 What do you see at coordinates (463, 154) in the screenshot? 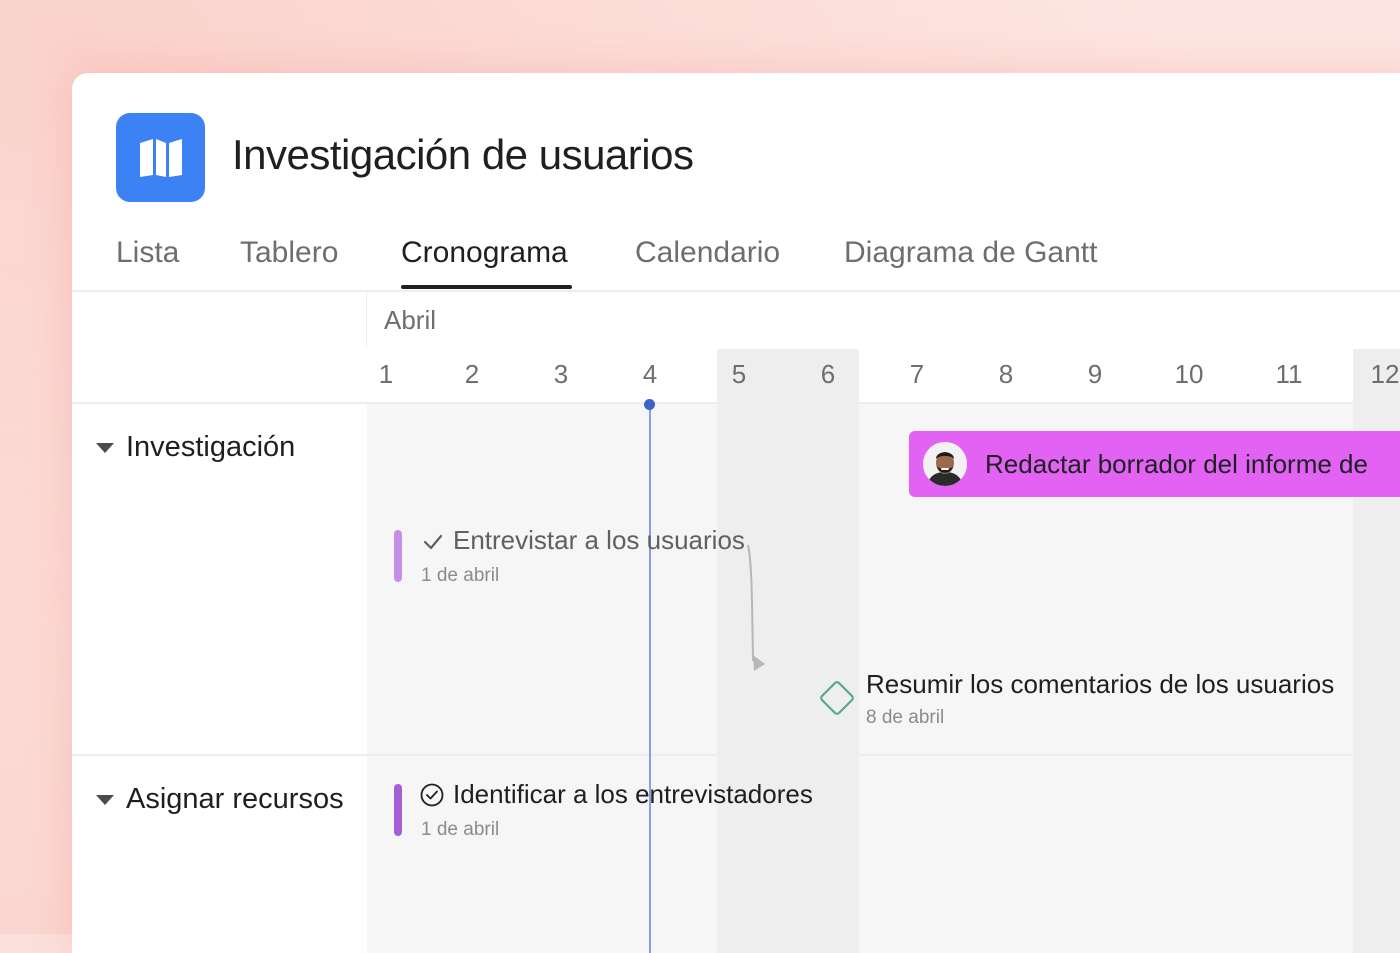
I see `project-title: Investigación de usuarios` at bounding box center [463, 154].